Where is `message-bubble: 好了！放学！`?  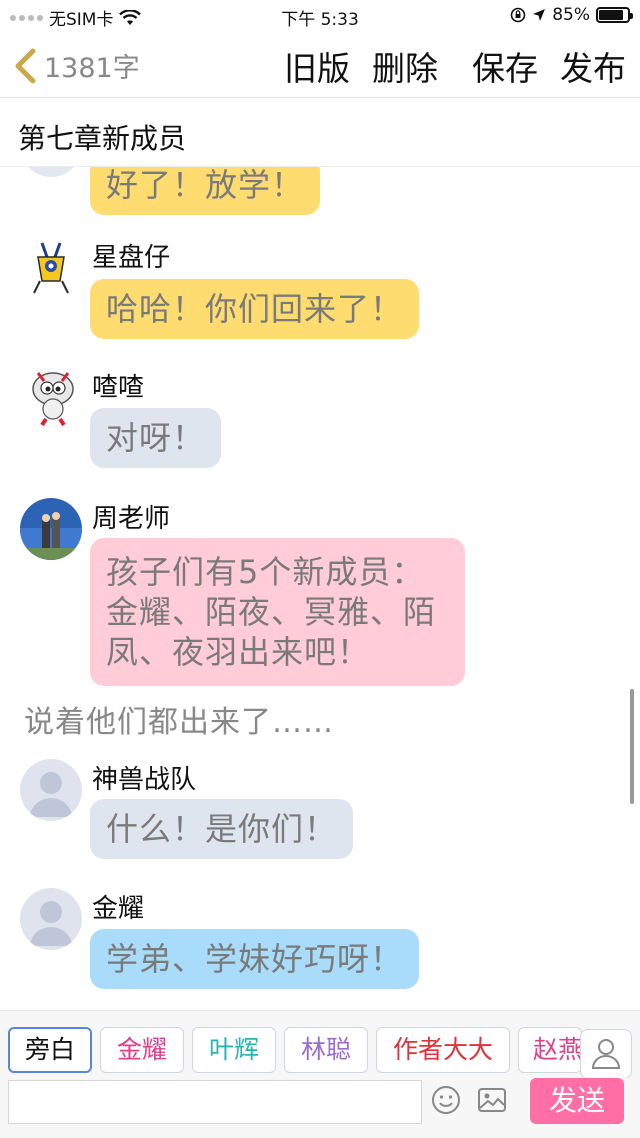 message-bubble: 好了！放学！ is located at coordinates (205, 191).